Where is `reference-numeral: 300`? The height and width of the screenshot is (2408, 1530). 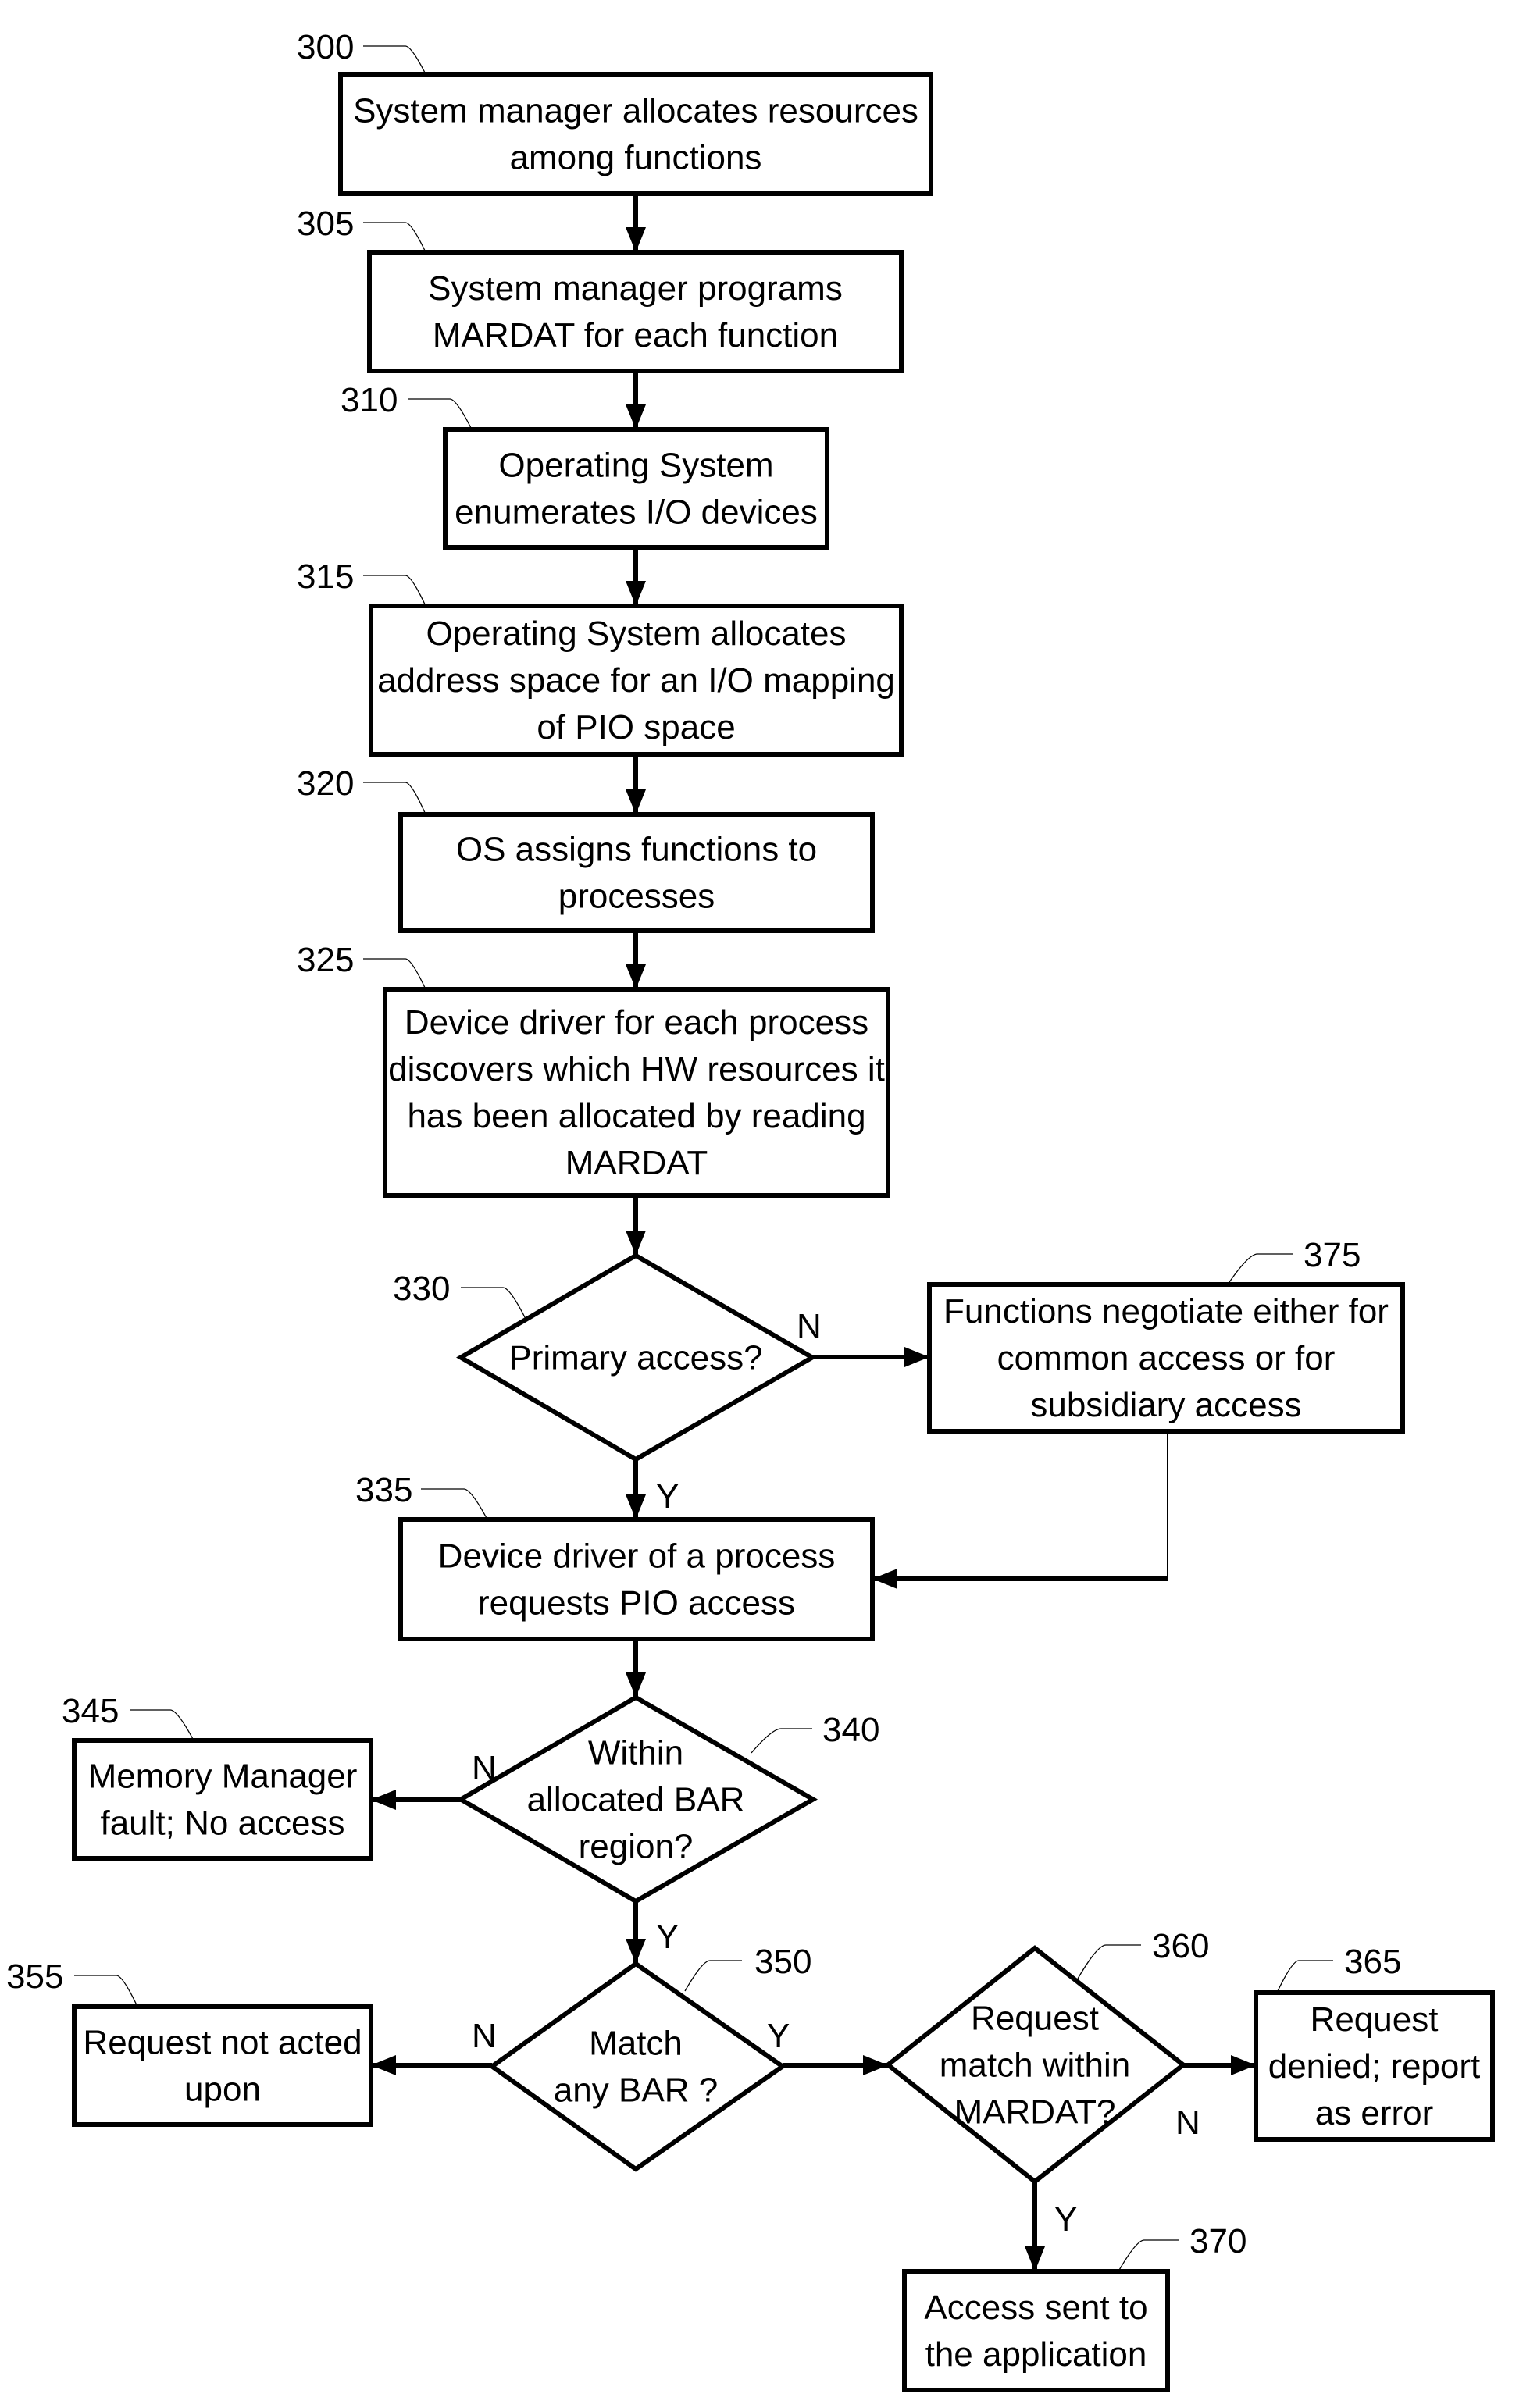
reference-numeral: 300 is located at coordinates (325, 47).